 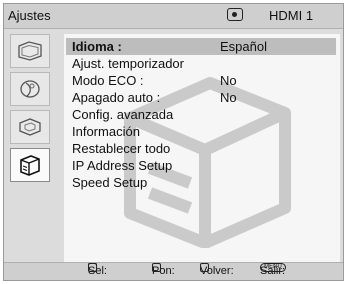 What do you see at coordinates (201, 46) in the screenshot?
I see `menu-item-idioma: Idioma : Español` at bounding box center [201, 46].